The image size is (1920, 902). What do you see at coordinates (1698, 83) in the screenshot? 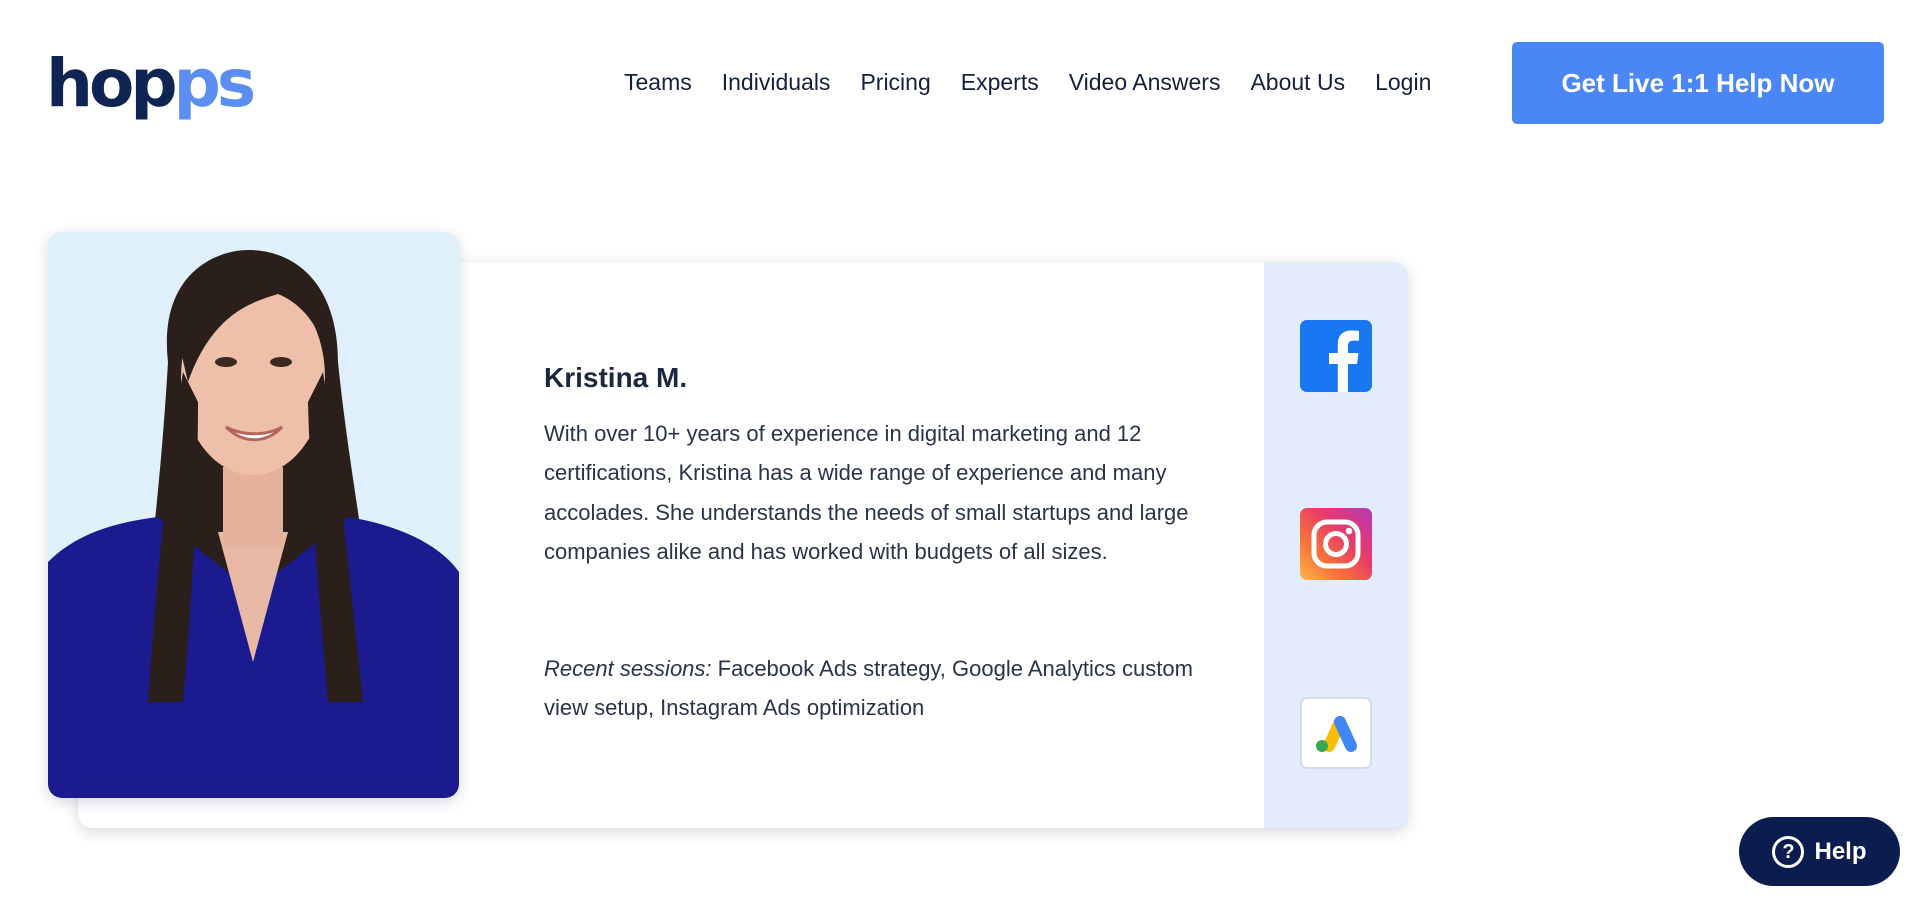
I see `get-live-help-button: Get Live 1:1 Help Now` at bounding box center [1698, 83].